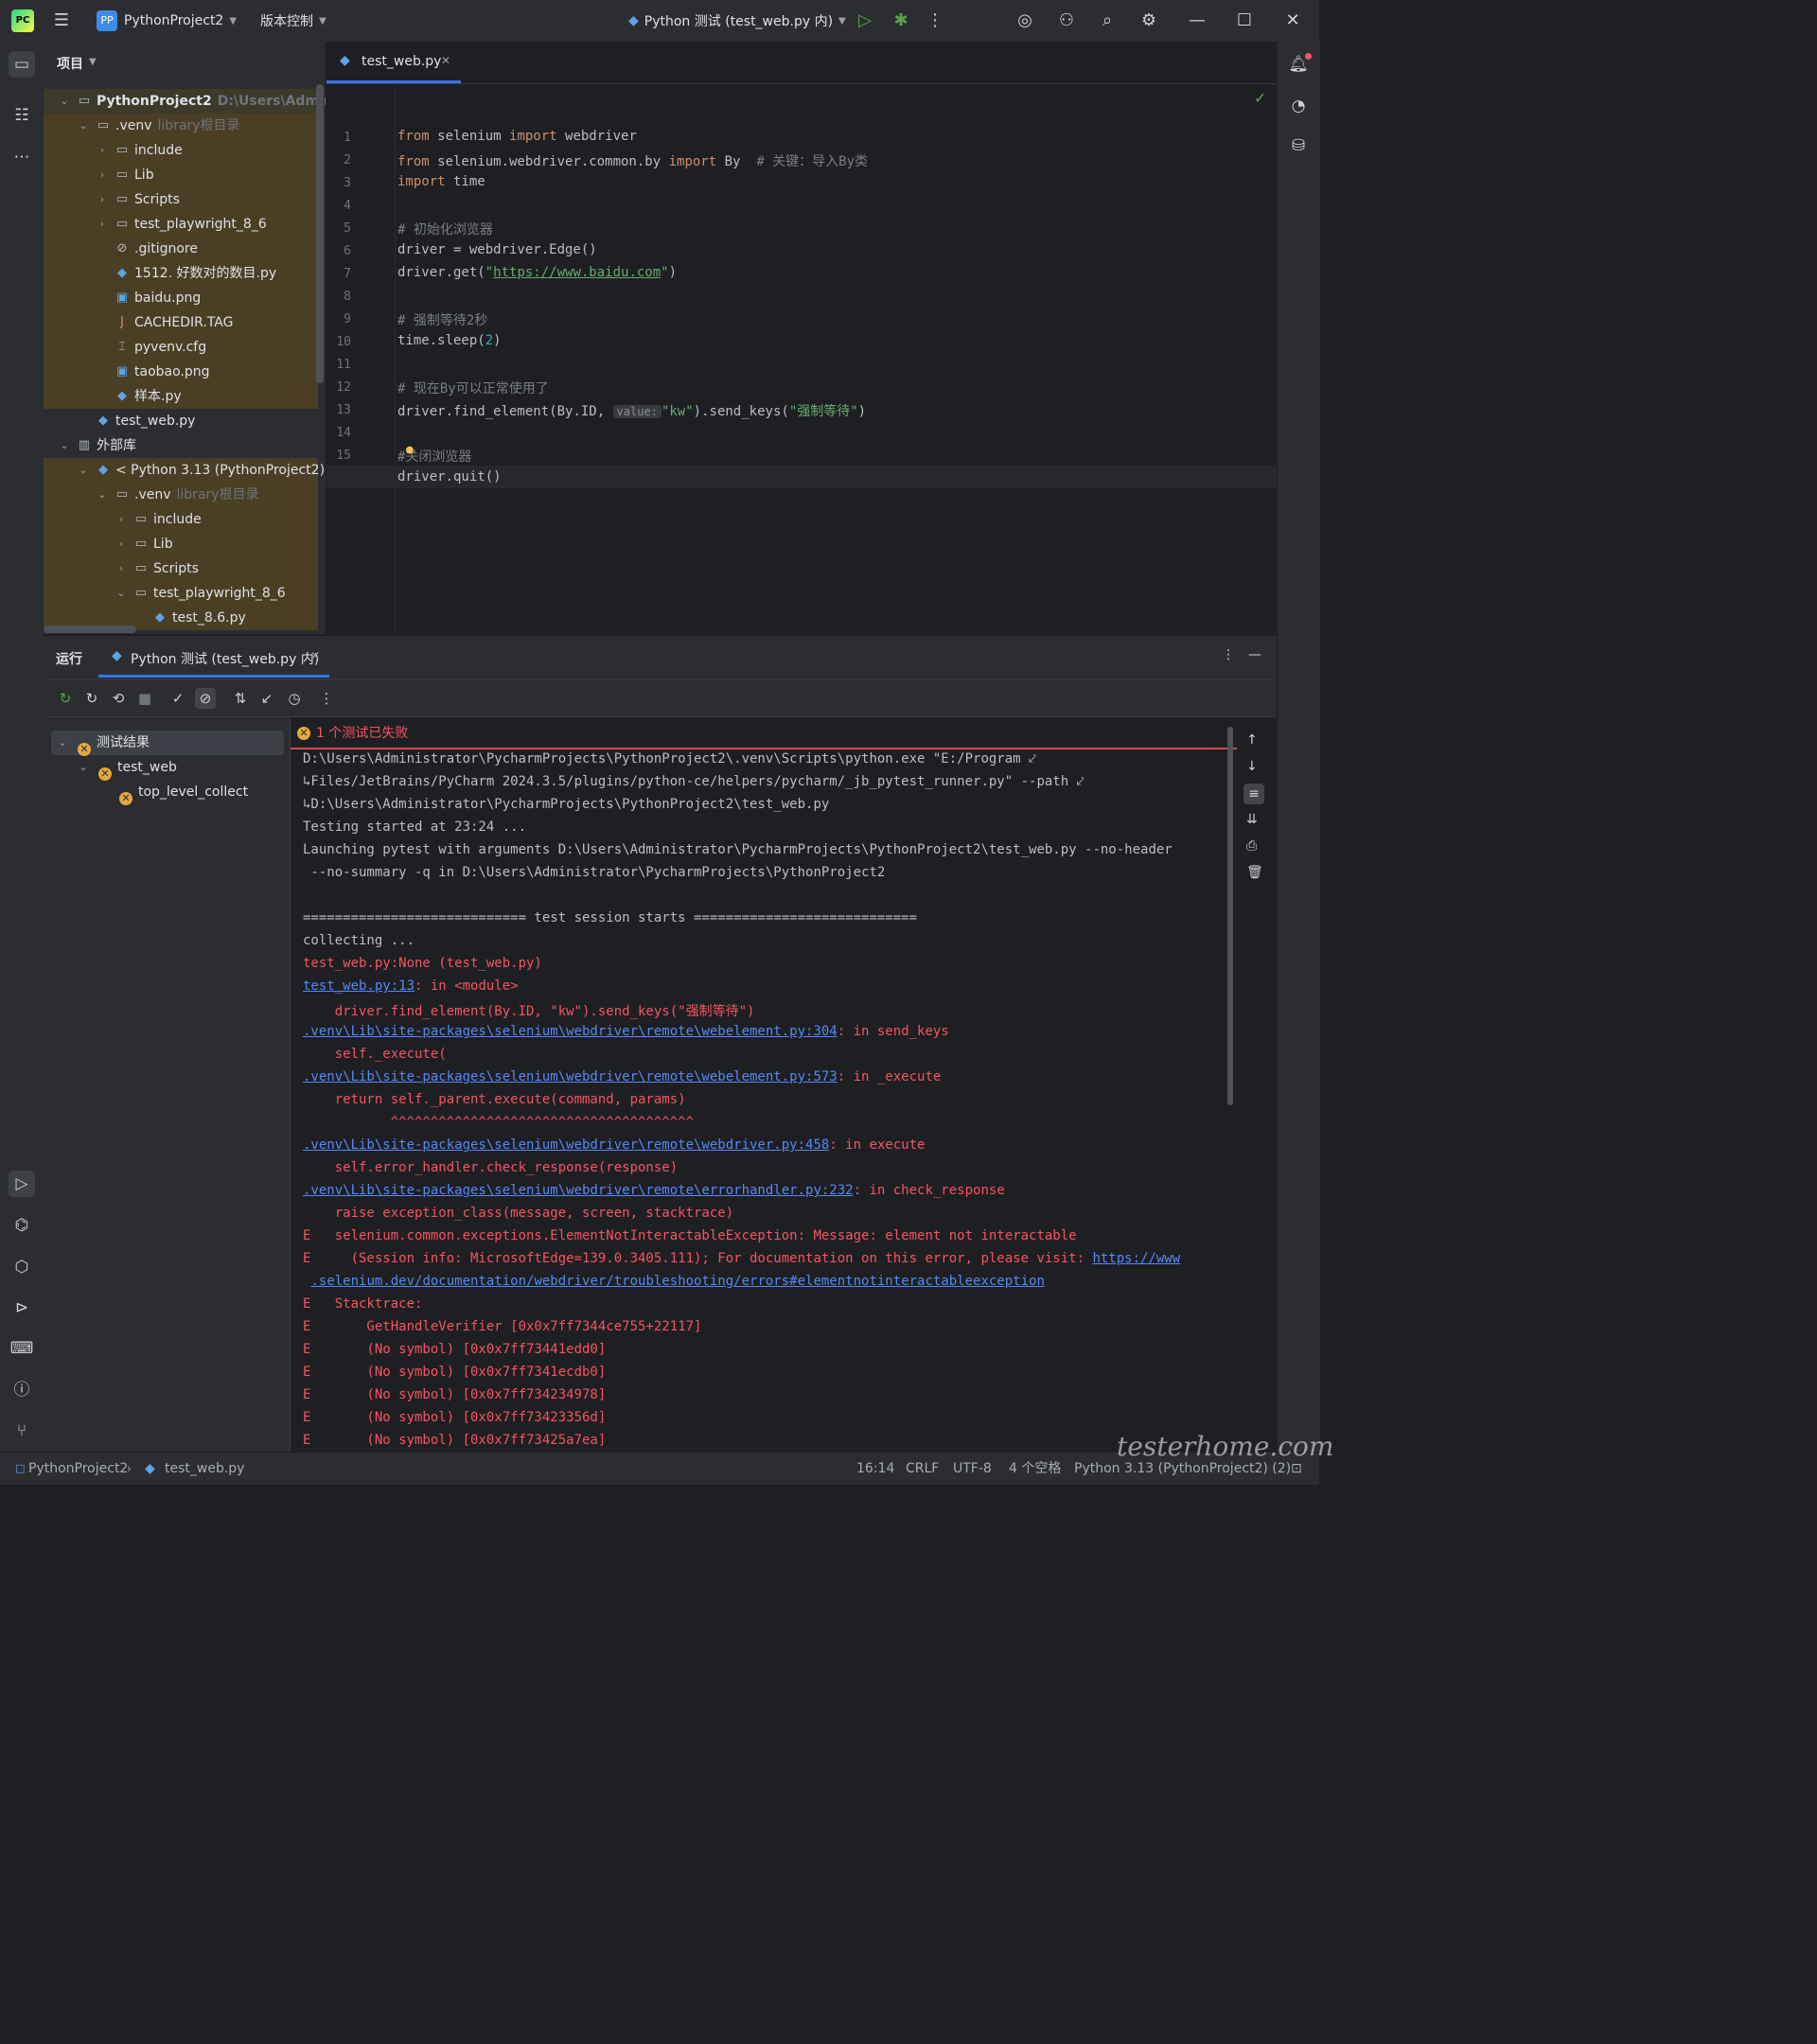 The height and width of the screenshot is (2044, 1817). What do you see at coordinates (144, 698) in the screenshot?
I see `stop-icon: ■` at bounding box center [144, 698].